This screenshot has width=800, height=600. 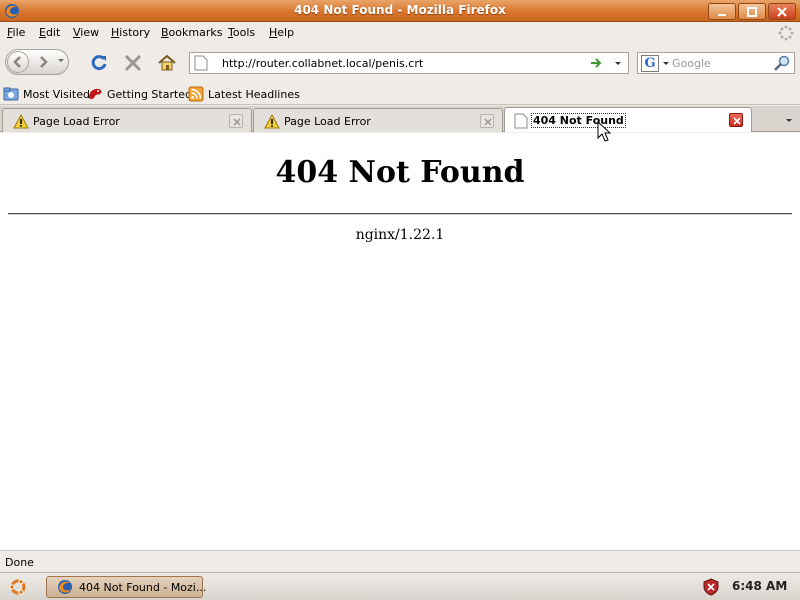 I want to click on menu-bookmarks: Bookmarks, so click(x=191, y=32).